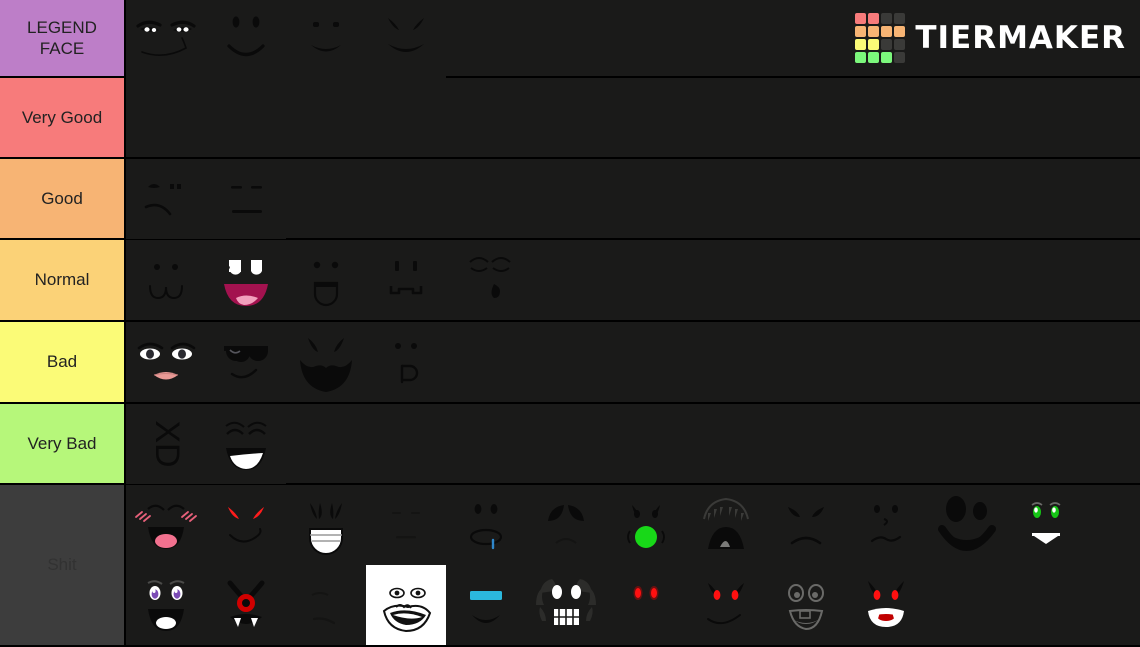  I want to click on leaf-eyes-sad-face, so click(566, 525).